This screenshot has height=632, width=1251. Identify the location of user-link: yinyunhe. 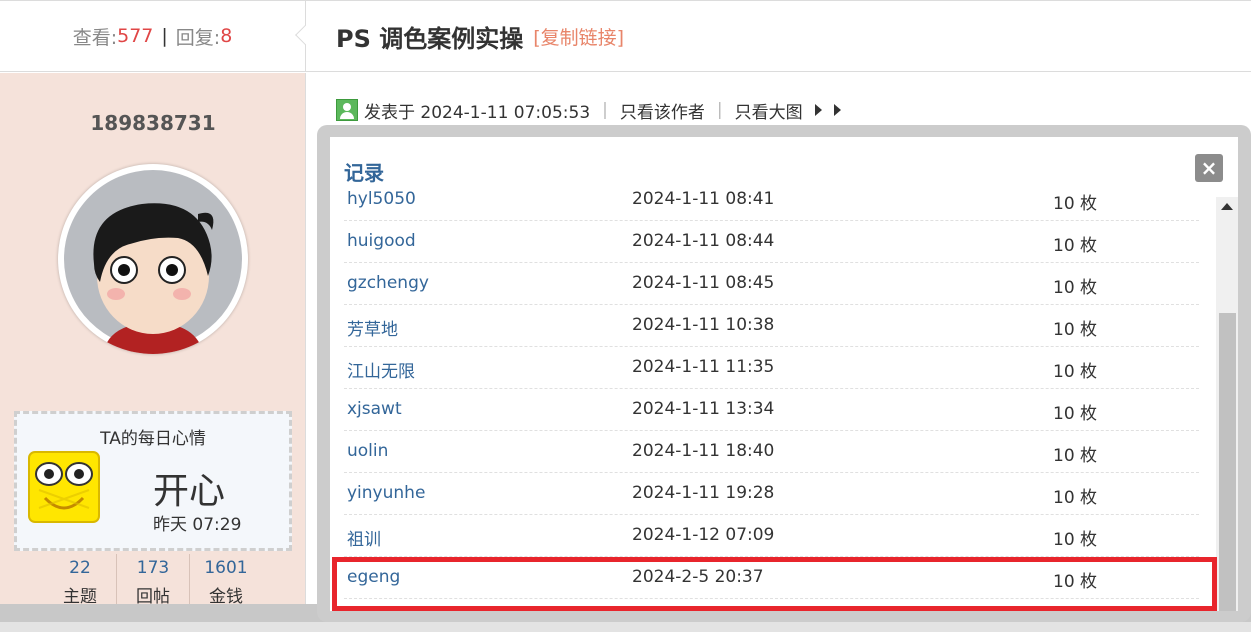
(386, 493).